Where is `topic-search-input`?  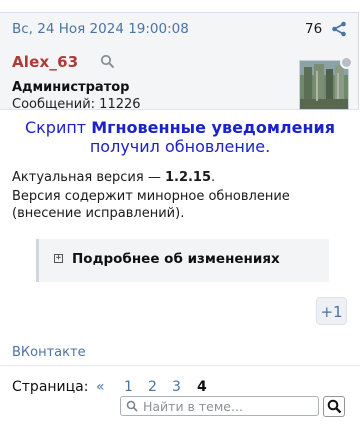 topic-search-input is located at coordinates (228, 406).